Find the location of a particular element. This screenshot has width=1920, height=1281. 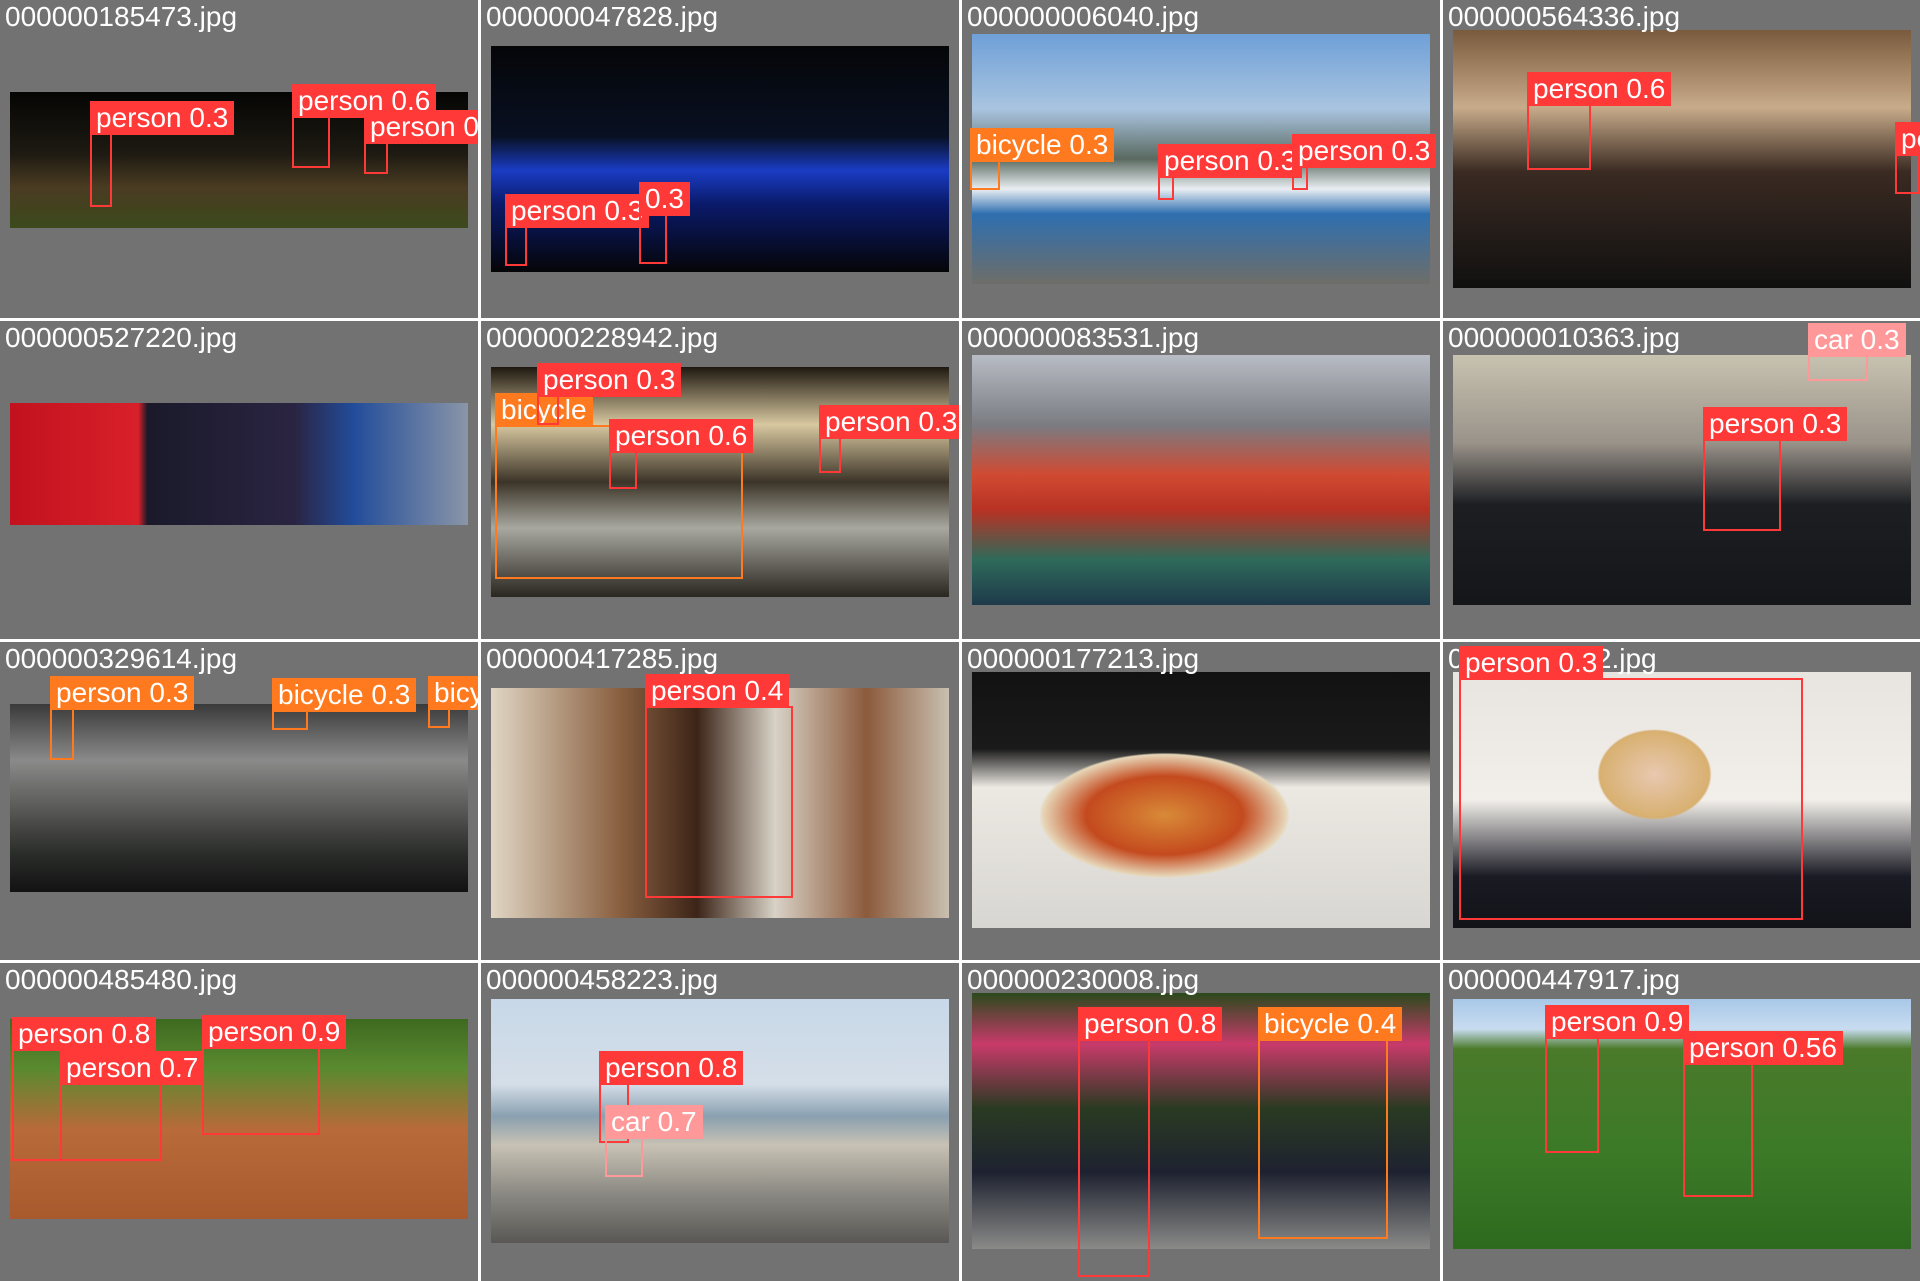

tile-1: 000000047828.jpg person 0.3 0.3 is located at coordinates (720, 159).